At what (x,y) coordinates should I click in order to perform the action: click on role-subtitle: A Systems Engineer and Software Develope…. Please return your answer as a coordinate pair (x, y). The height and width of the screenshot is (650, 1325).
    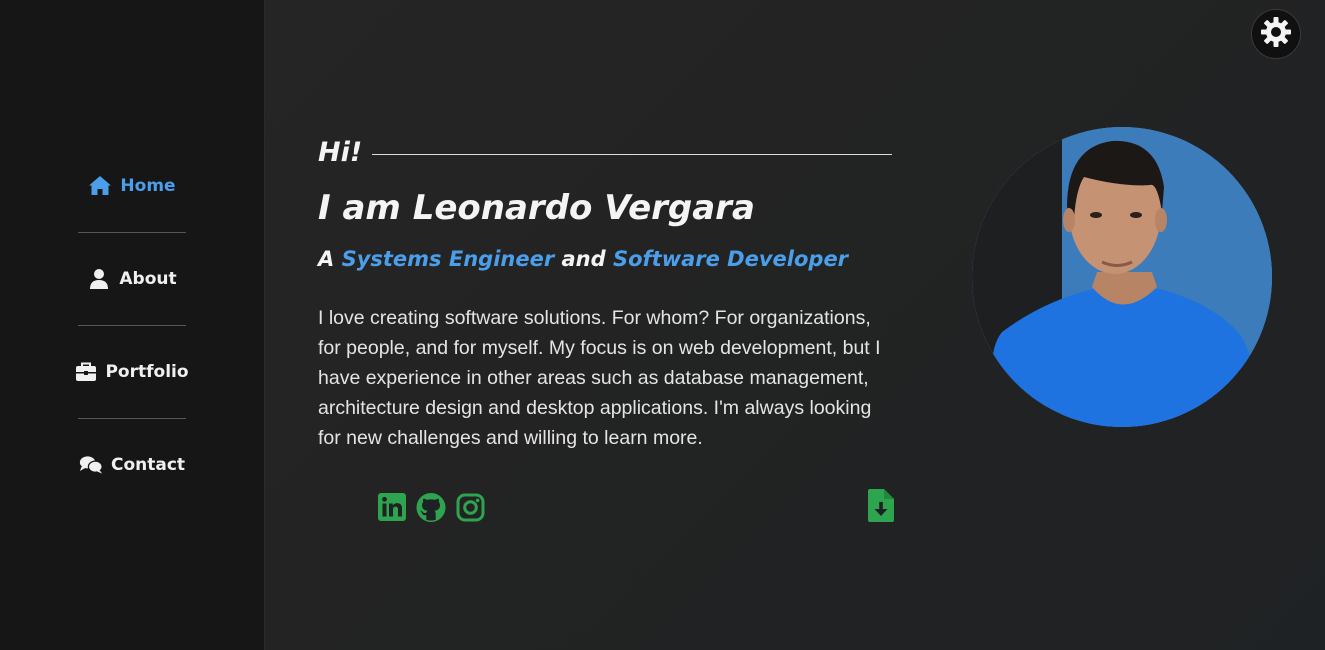
    Looking at the image, I should click on (583, 259).